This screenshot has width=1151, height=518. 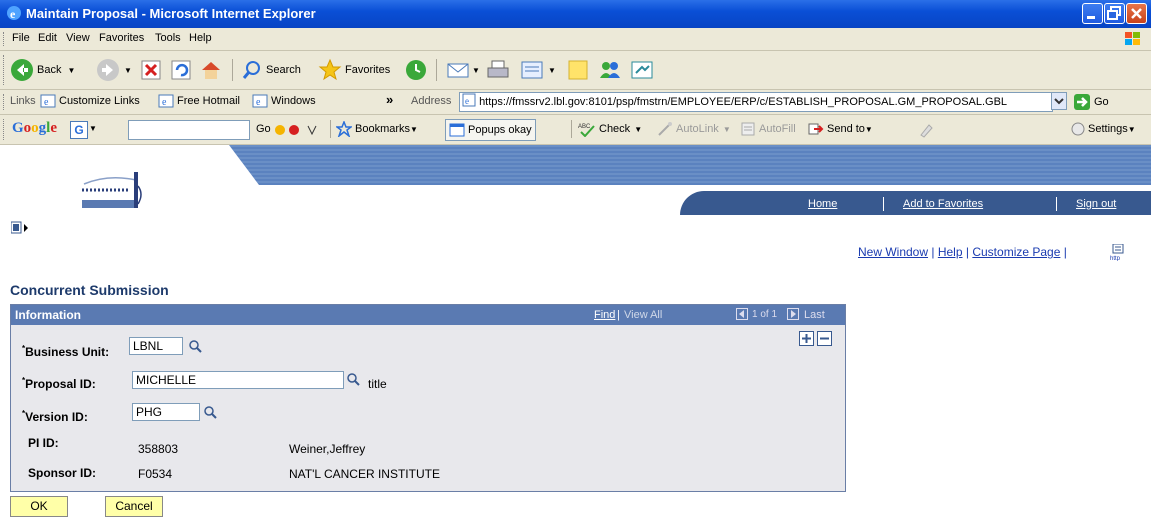 I want to click on home-icon, so click(x=211, y=70).